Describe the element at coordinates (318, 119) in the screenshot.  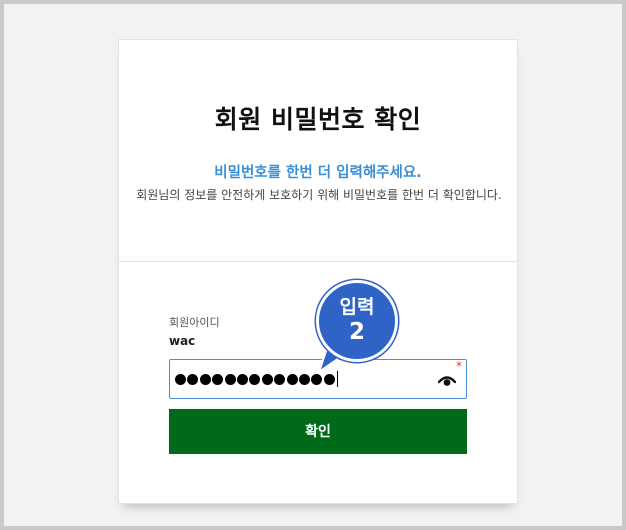
I see `page-title: 회원 비밀번호 확인` at that location.